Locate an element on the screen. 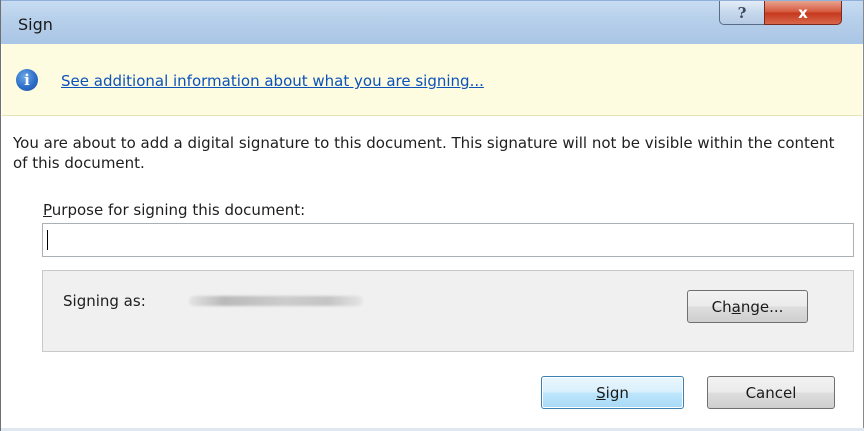  help-icon: ? is located at coordinates (742, 12).